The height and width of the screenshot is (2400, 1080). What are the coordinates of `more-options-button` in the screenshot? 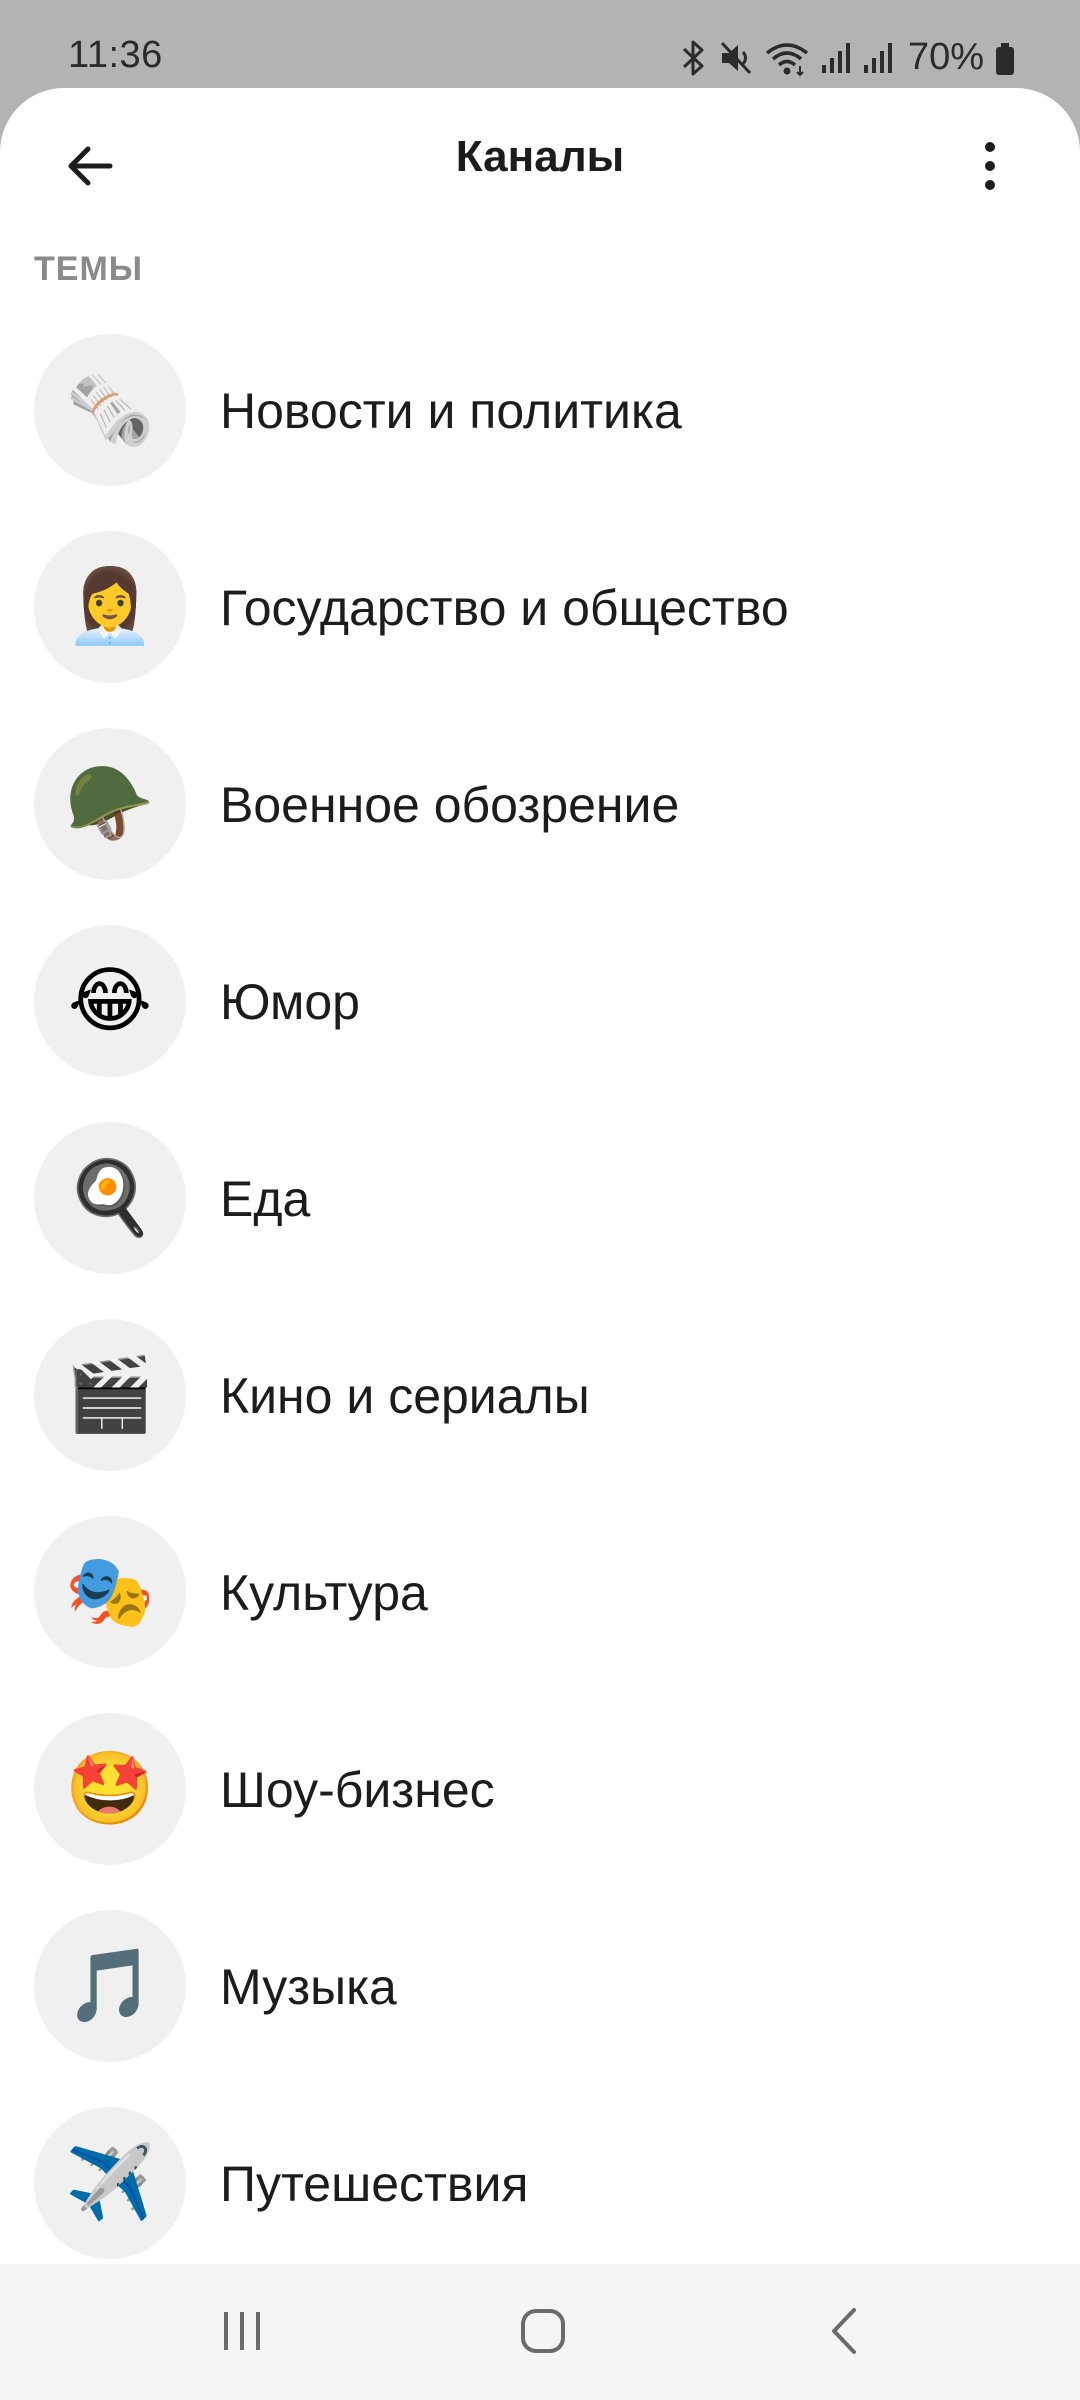 It's located at (990, 168).